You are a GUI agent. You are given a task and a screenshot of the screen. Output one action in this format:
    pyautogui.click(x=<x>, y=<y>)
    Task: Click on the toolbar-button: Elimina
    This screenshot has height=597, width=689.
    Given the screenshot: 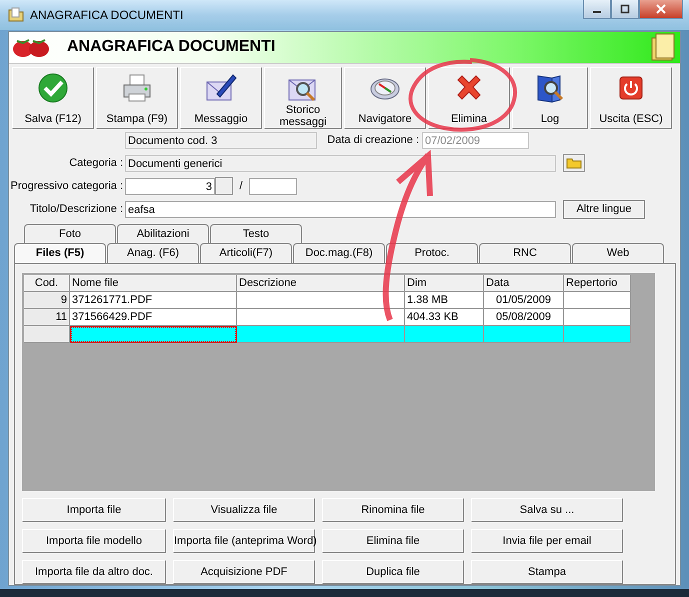 What is the action you would take?
    pyautogui.click(x=469, y=97)
    